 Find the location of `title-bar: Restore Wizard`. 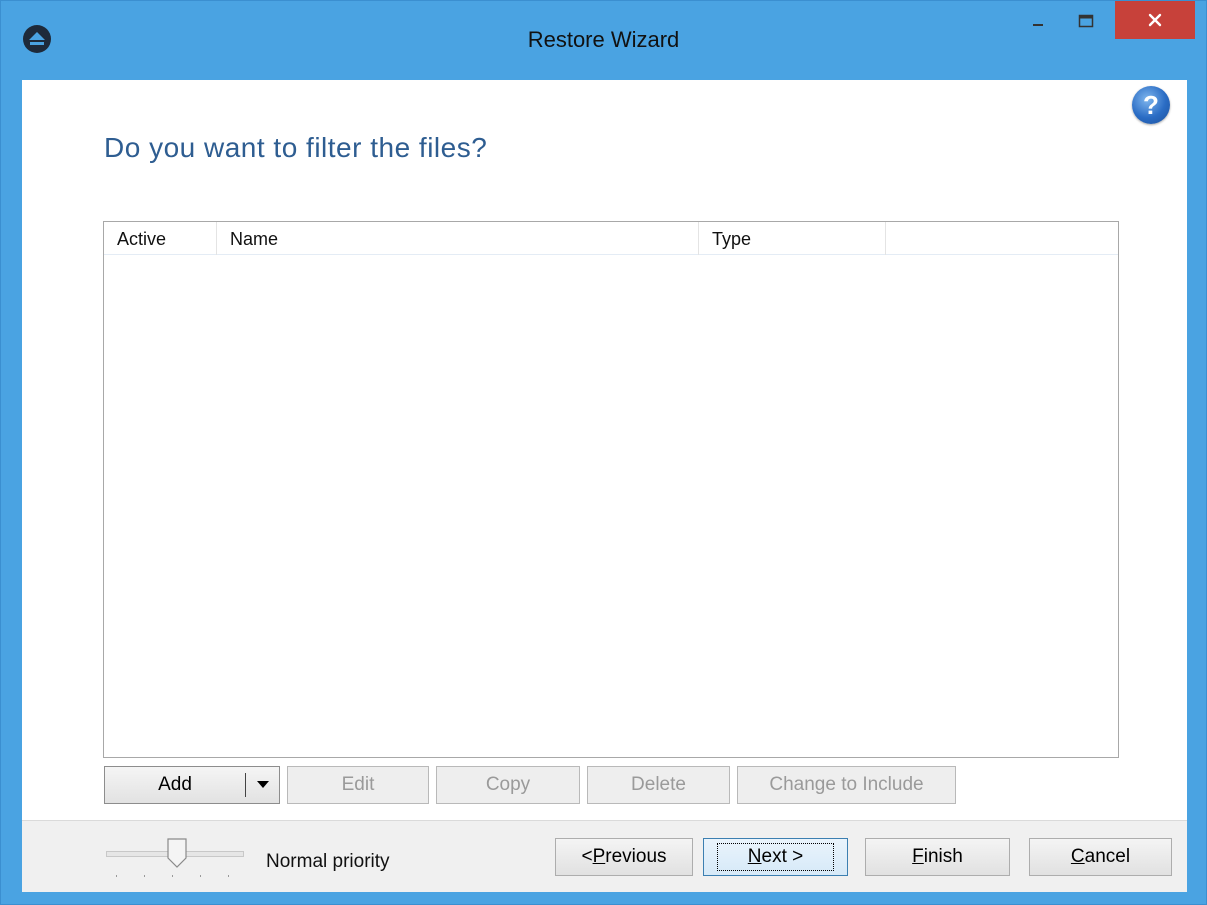

title-bar: Restore Wizard is located at coordinates (603, 41).